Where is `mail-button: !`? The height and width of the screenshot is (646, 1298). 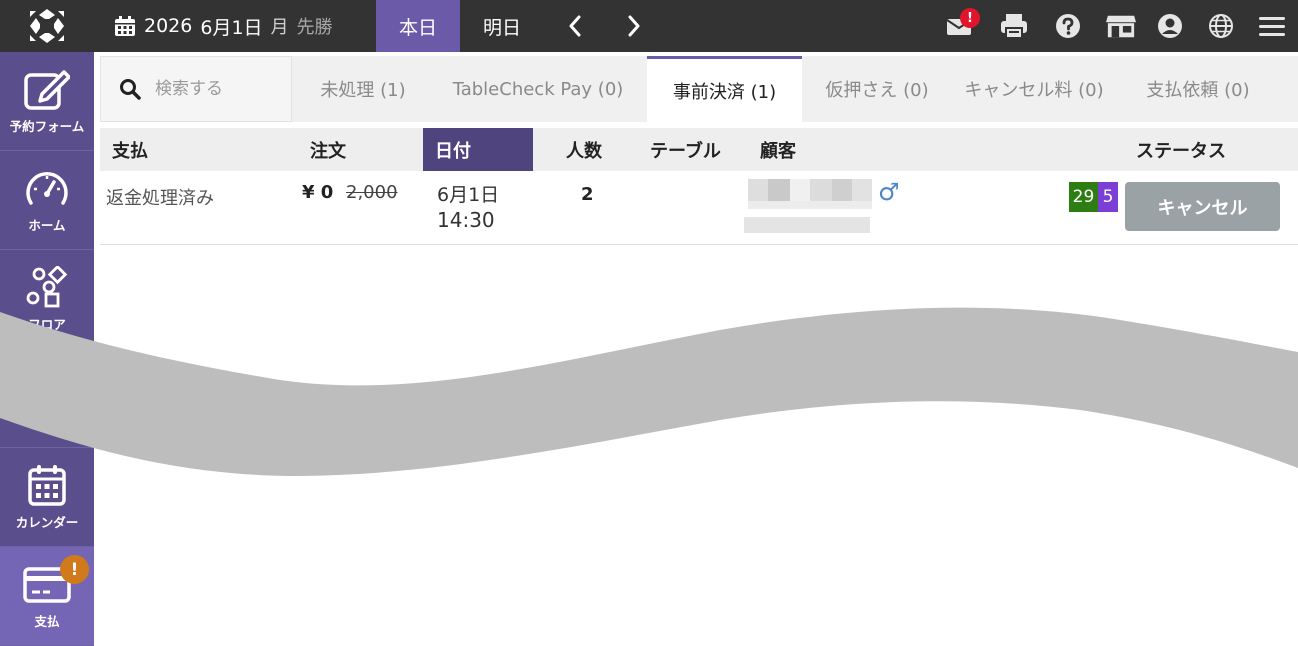
mail-button: ! is located at coordinates (962, 24).